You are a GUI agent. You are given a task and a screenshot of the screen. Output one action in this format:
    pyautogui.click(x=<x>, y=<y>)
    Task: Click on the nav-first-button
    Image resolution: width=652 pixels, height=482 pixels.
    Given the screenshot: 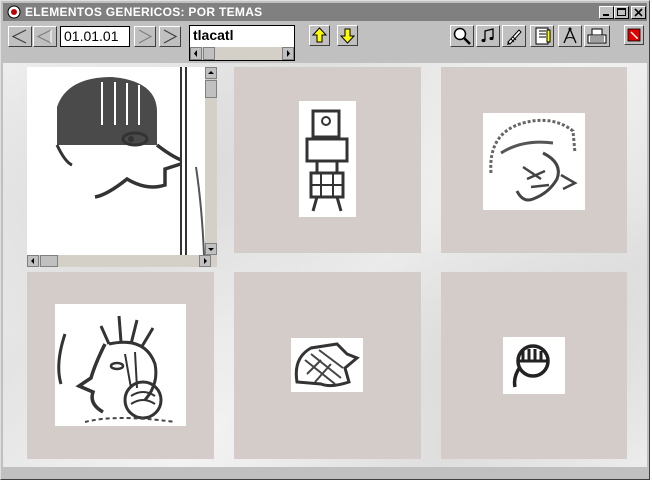 What is the action you would take?
    pyautogui.click(x=20, y=36)
    